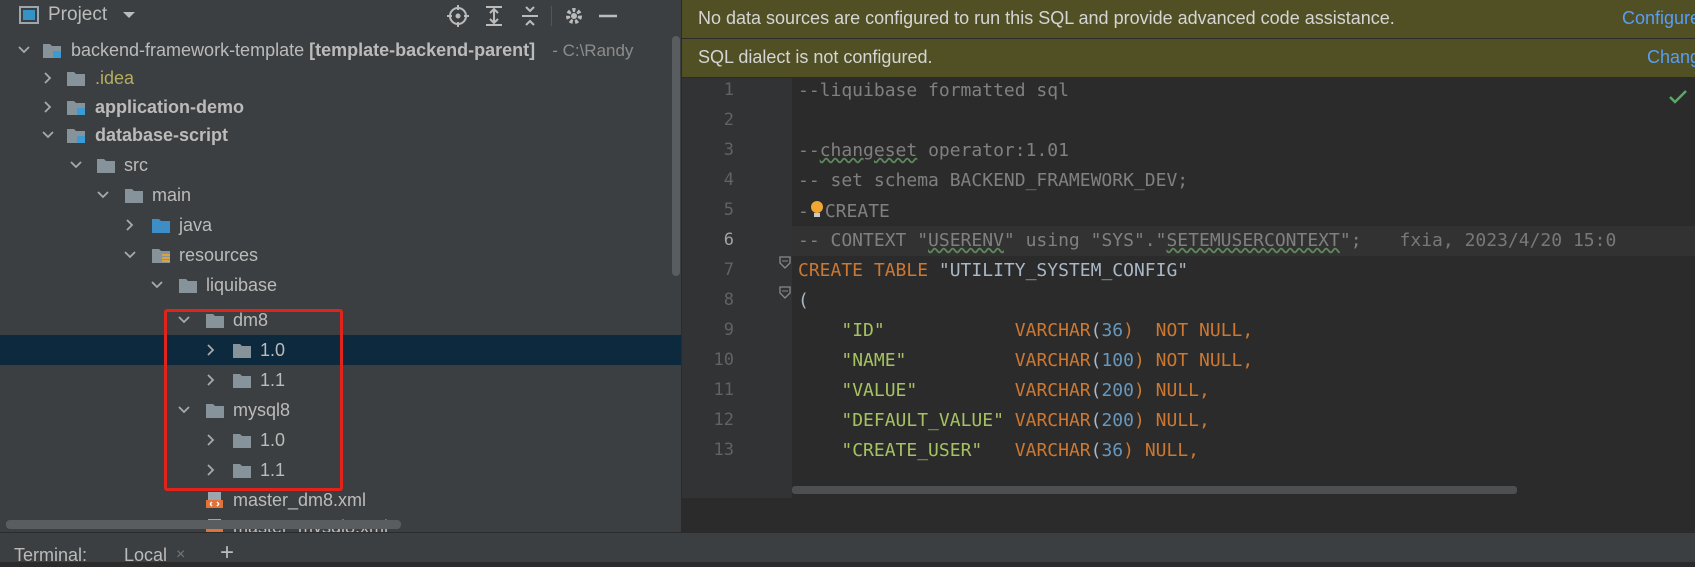 The image size is (1695, 567). What do you see at coordinates (574, 16) in the screenshot?
I see `gear-icon` at bounding box center [574, 16].